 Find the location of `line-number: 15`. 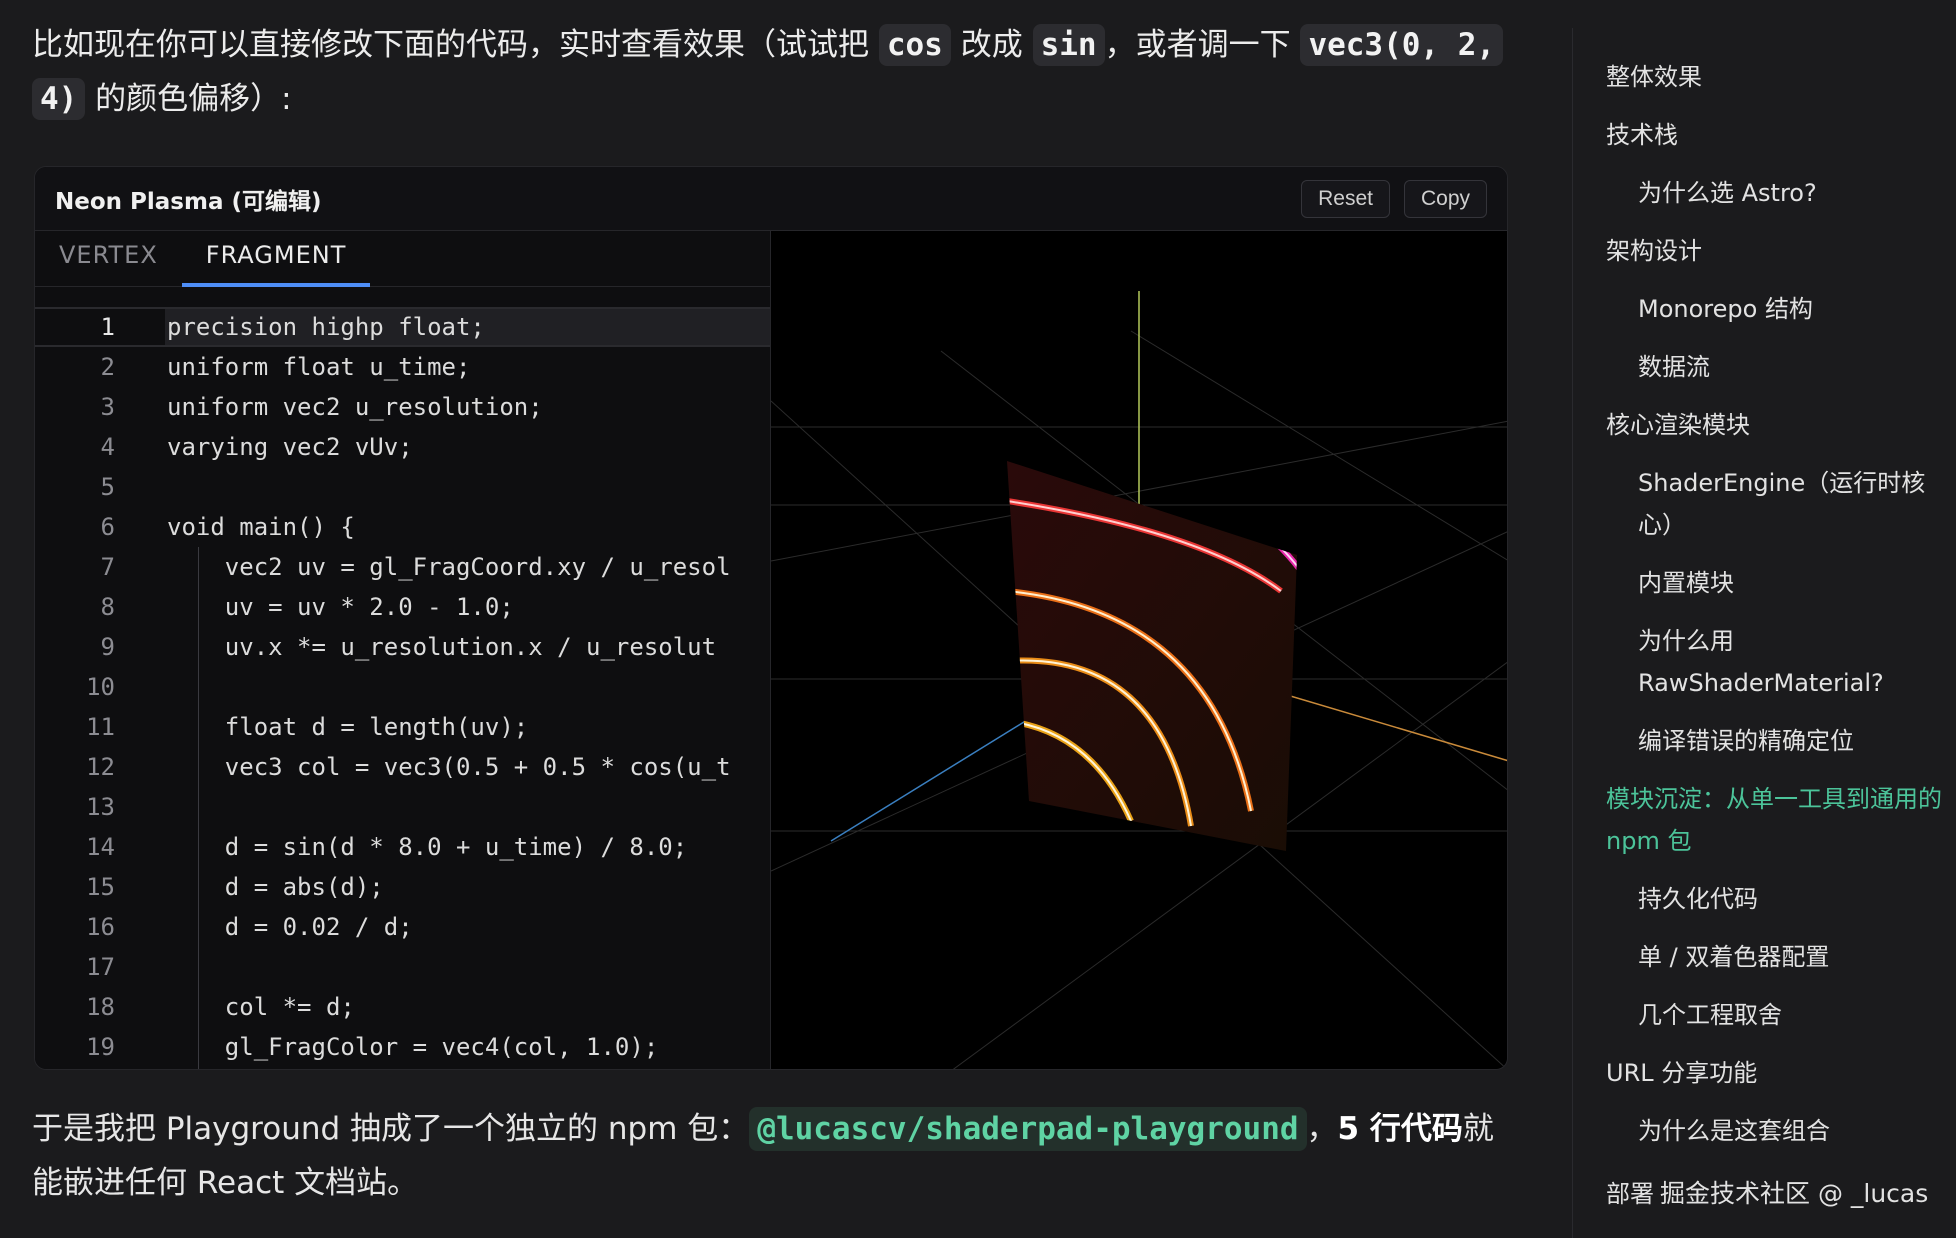

line-number: 15 is located at coordinates (100, 887).